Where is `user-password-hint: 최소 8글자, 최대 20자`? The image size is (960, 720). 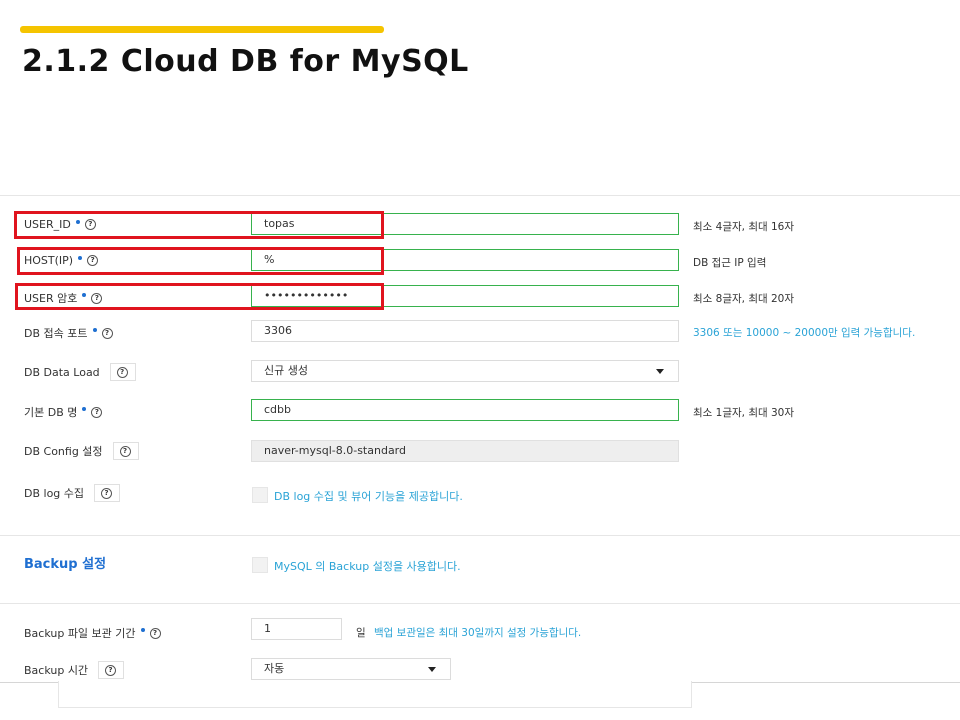 user-password-hint: 최소 8글자, 최대 20자 is located at coordinates (744, 299).